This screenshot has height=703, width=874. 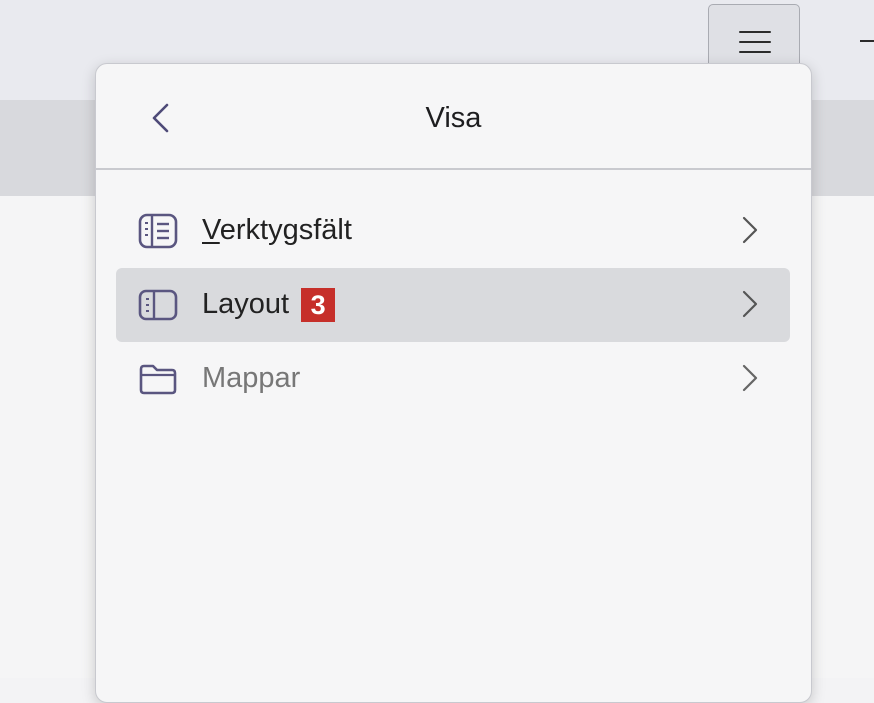 I want to click on menu-item-label: Verktygsfält, so click(x=277, y=230).